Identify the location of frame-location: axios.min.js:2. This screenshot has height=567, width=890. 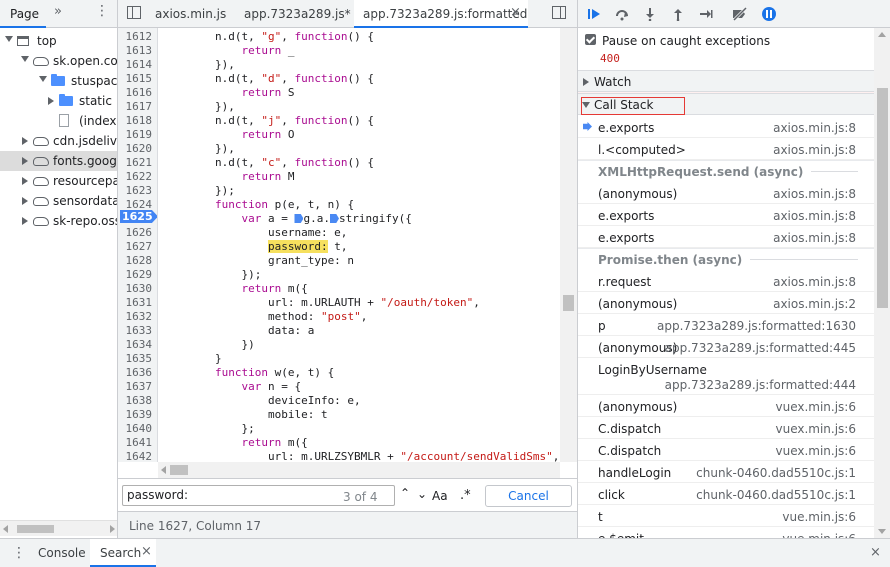
(814, 304).